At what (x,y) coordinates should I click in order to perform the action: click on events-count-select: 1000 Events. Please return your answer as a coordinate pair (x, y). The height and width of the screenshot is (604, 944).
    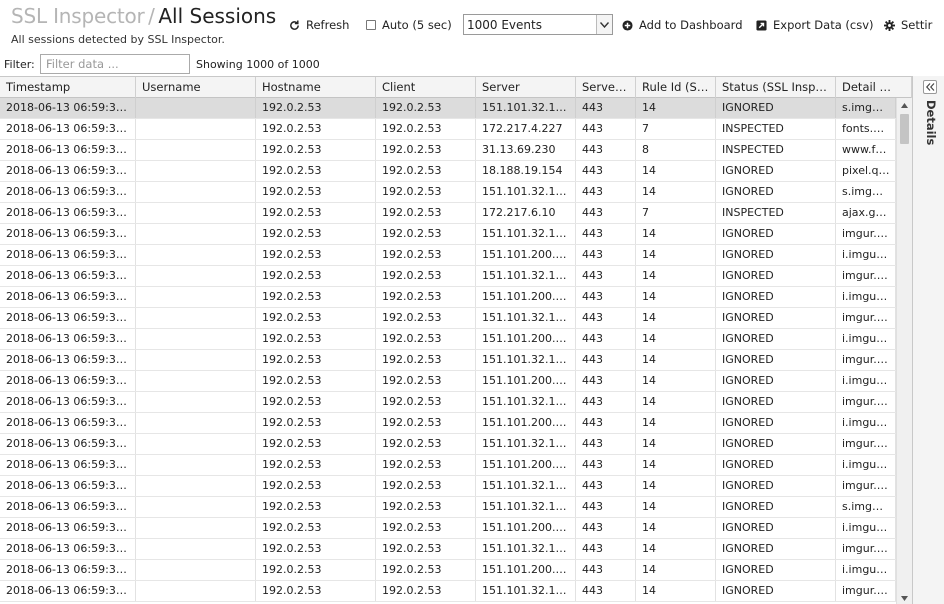
    Looking at the image, I should click on (538, 24).